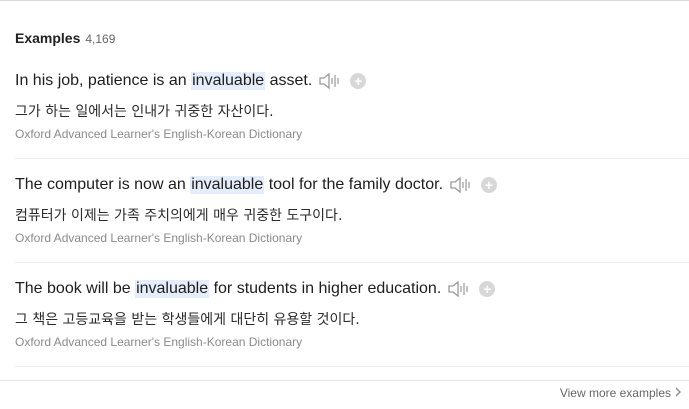 The width and height of the screenshot is (689, 409). What do you see at coordinates (187, 320) in the screenshot?
I see `example-translation: 그 책은 고등교육을 받는 학생들에게 대단히 유용할 것이다.` at bounding box center [187, 320].